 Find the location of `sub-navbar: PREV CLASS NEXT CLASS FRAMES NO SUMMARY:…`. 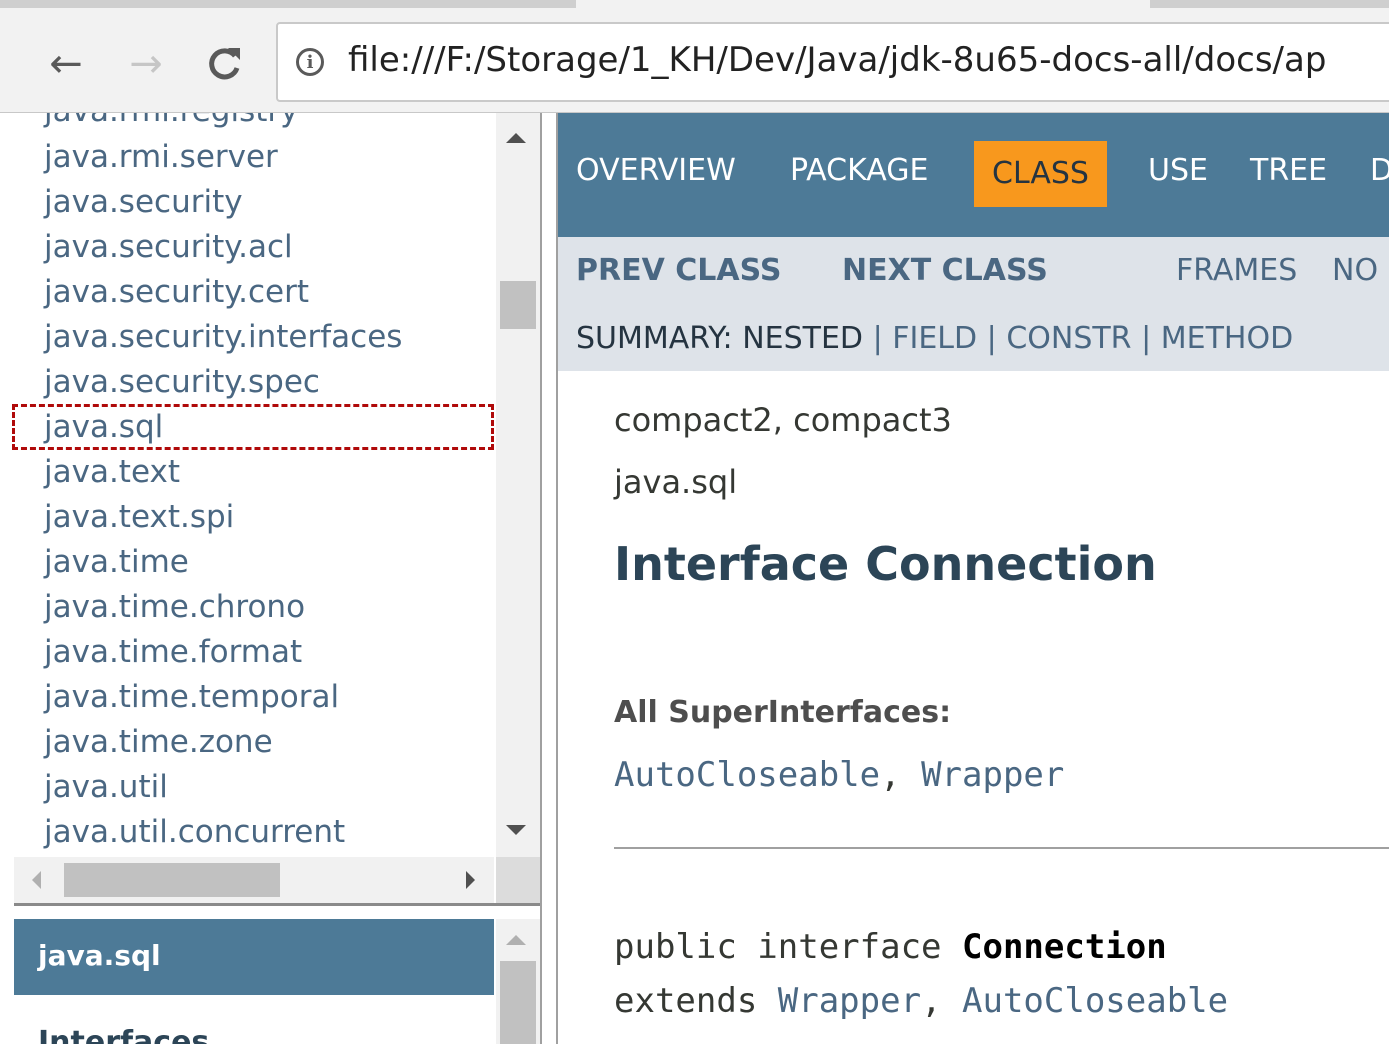

sub-navbar: PREV CLASS NEXT CLASS FRAMES NO SUMMARY:… is located at coordinates (973, 304).